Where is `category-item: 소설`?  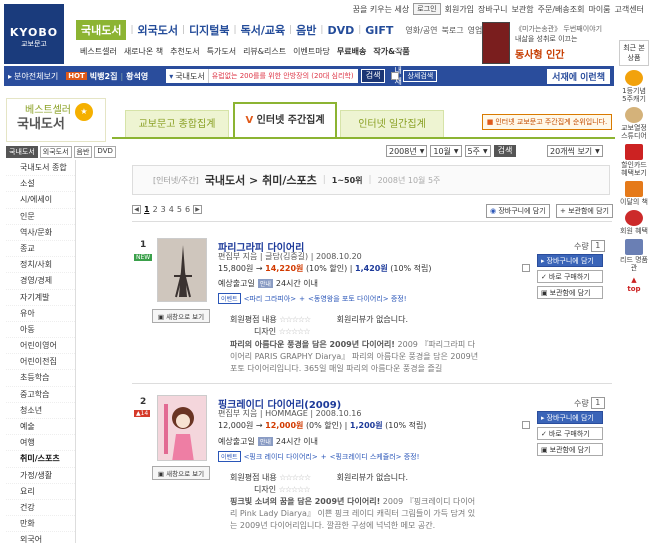
category-item: 소설 is located at coordinates (40, 184).